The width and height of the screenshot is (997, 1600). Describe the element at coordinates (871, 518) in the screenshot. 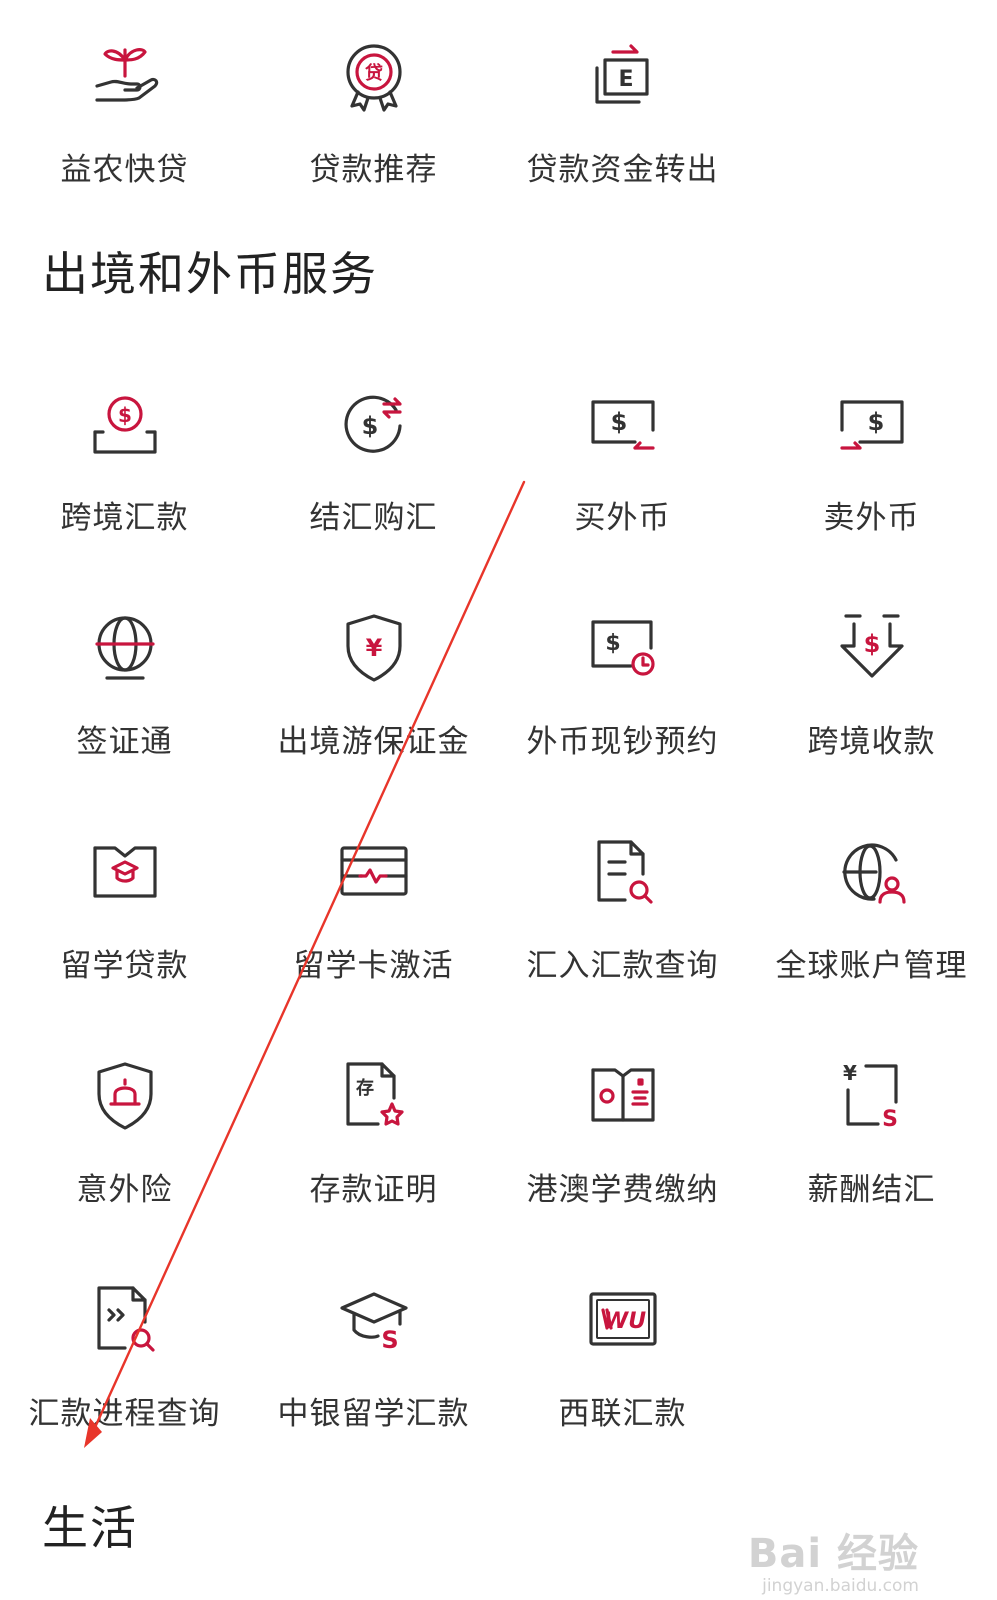

I see `tile-label: 卖外币` at that location.